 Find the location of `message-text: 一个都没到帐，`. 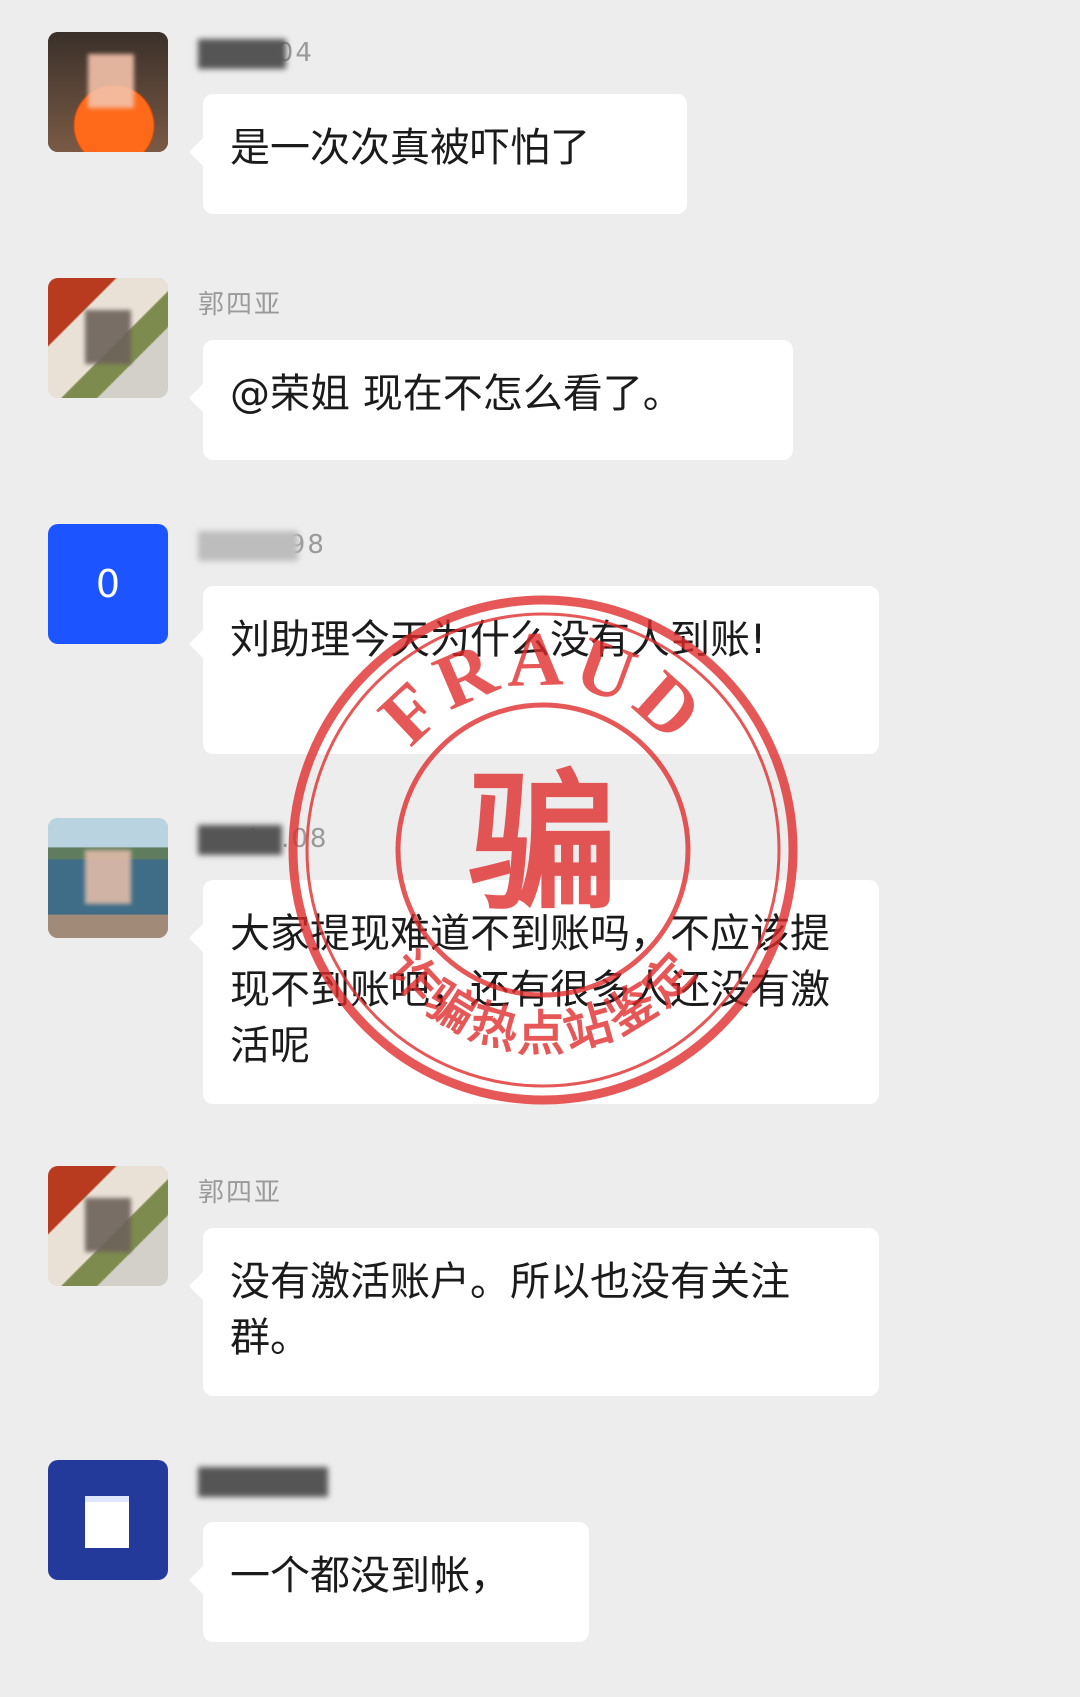

message-text: 一个都没到帐， is located at coordinates (370, 1576).